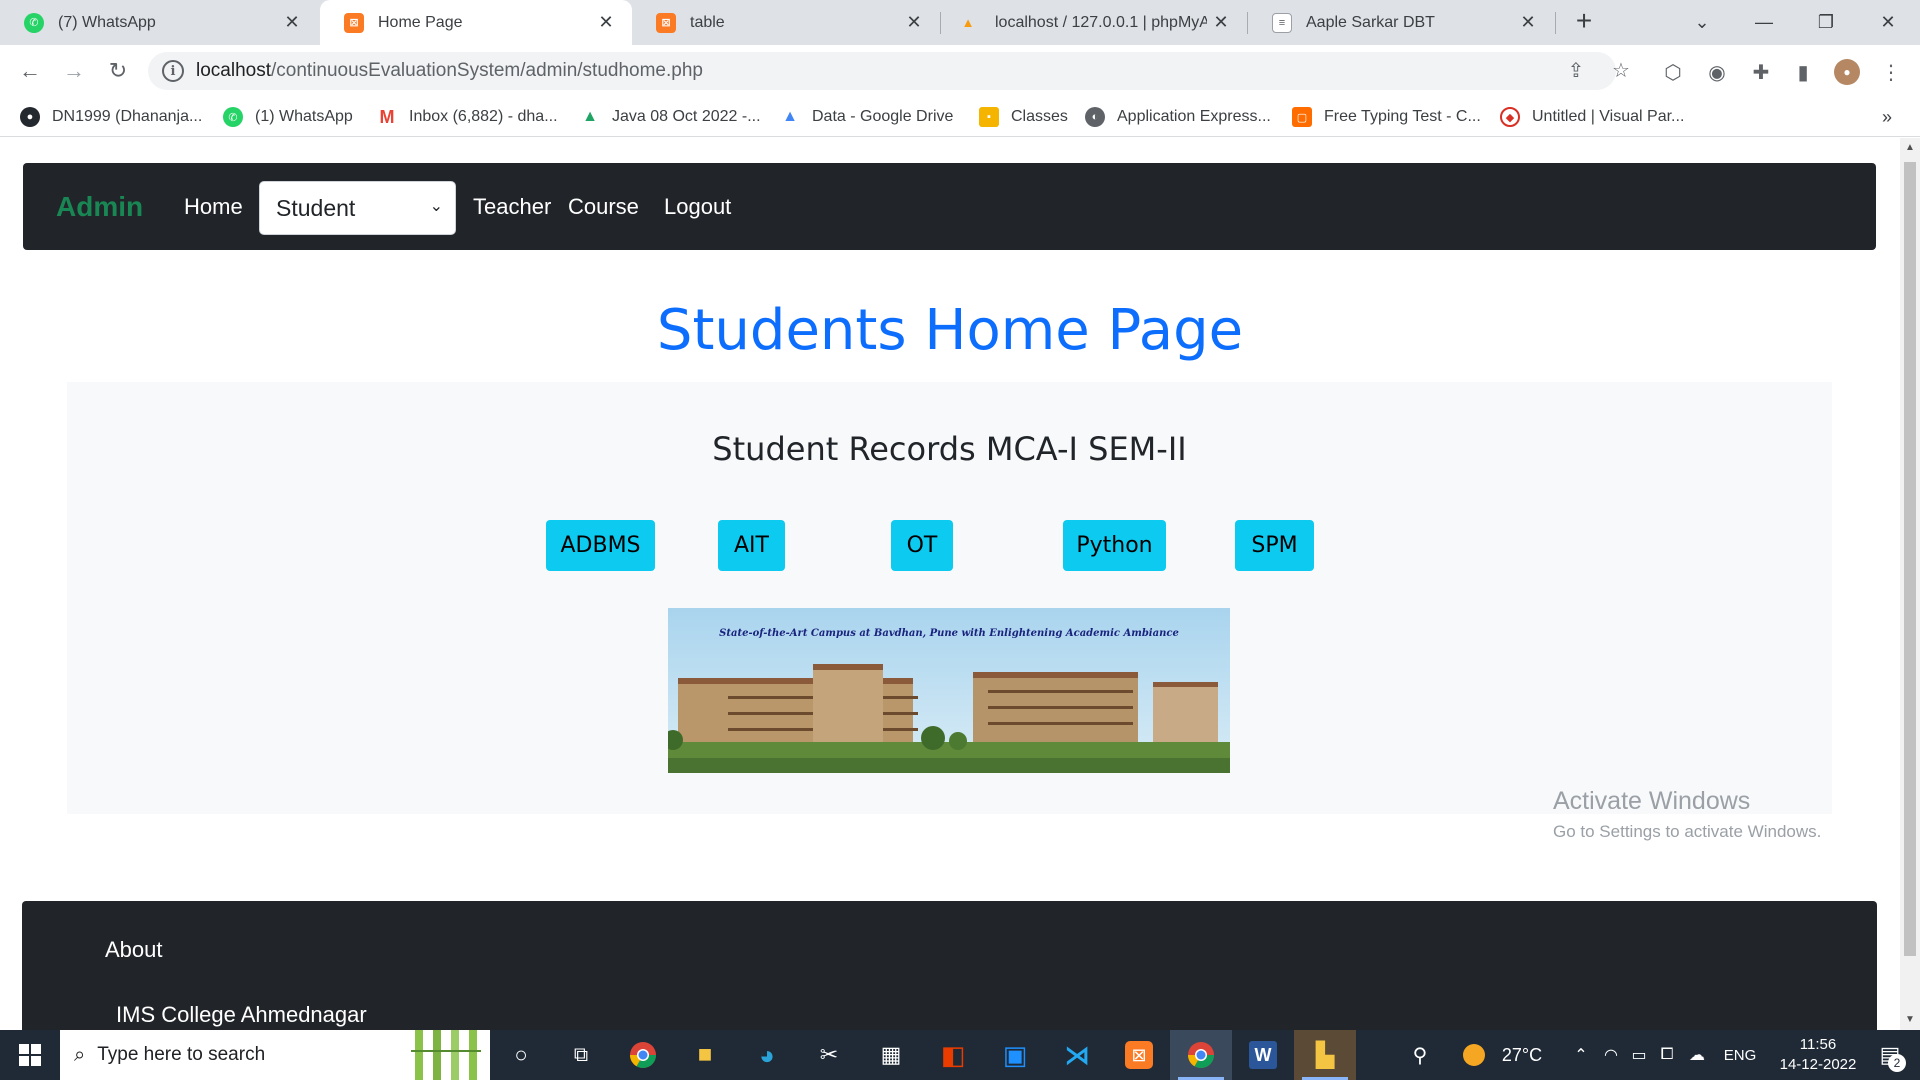  I want to click on subject-button-ot: OT, so click(922, 545).